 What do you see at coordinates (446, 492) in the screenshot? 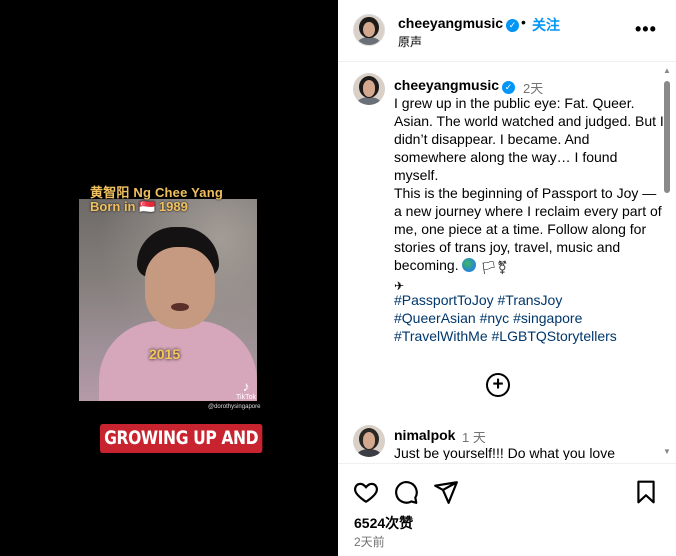
I see `share-send-icon` at bounding box center [446, 492].